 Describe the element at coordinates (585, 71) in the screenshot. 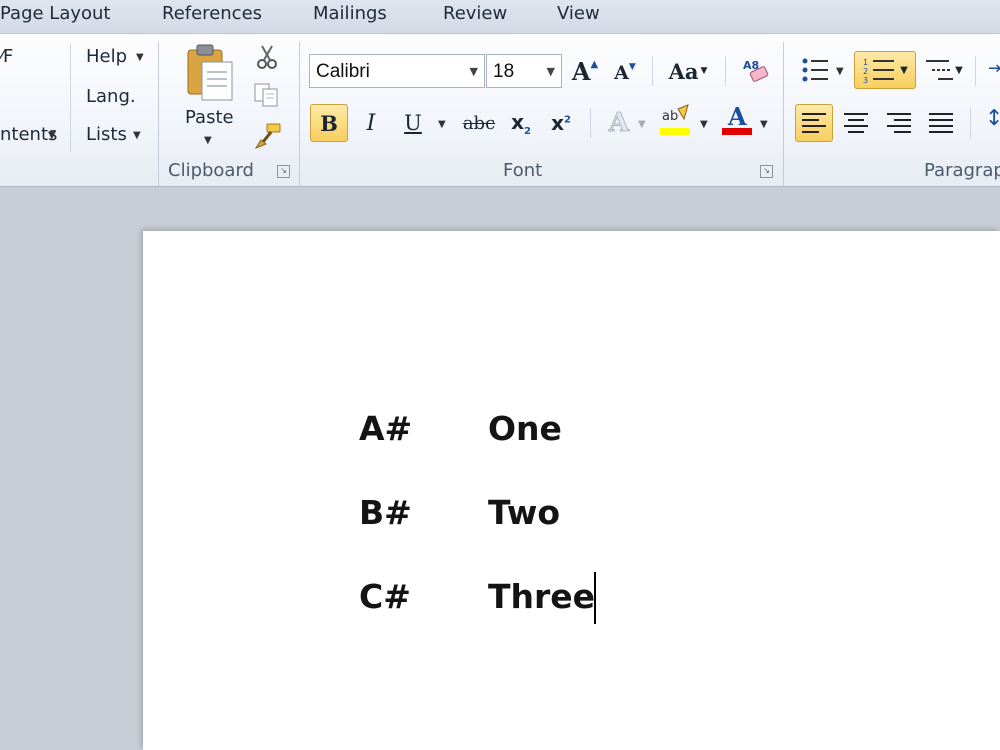

I see `grow-font-icon: A ▲` at that location.